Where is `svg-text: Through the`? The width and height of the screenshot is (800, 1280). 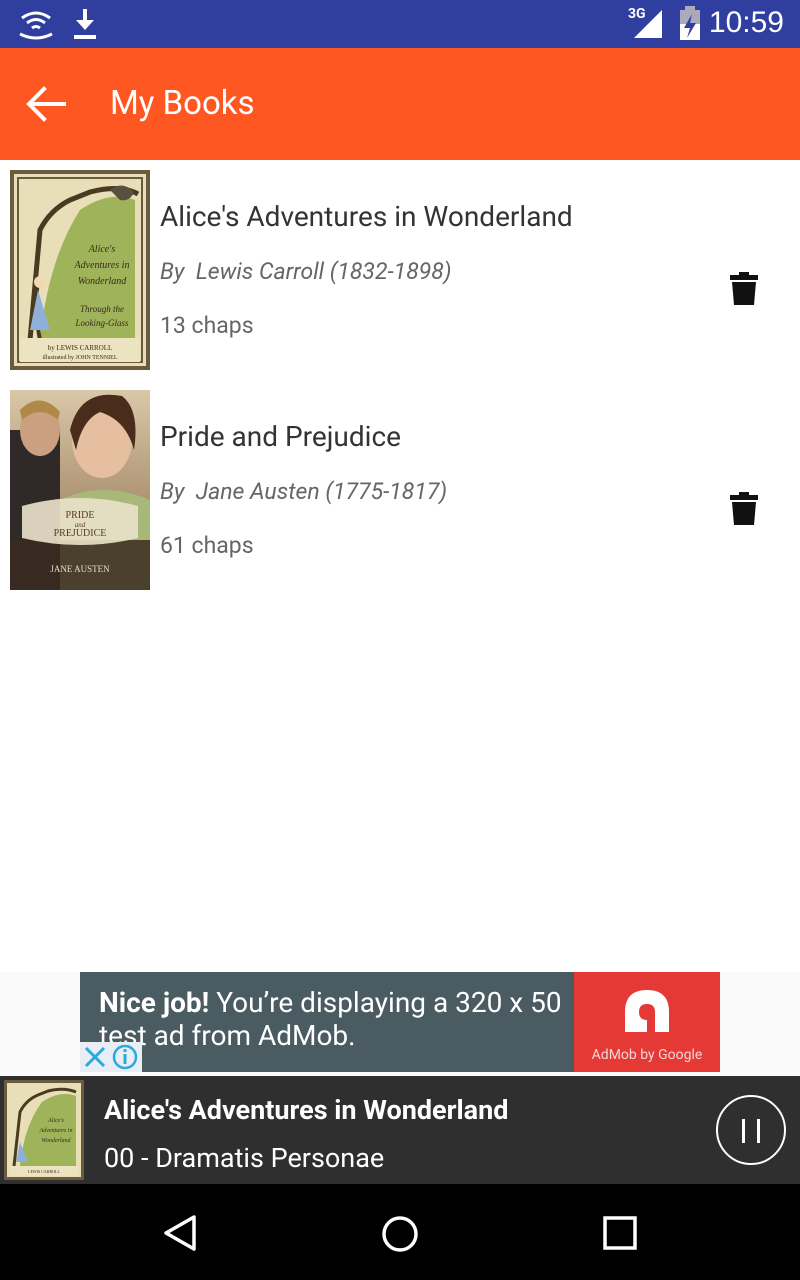
svg-text: Through the is located at coordinates (102, 309).